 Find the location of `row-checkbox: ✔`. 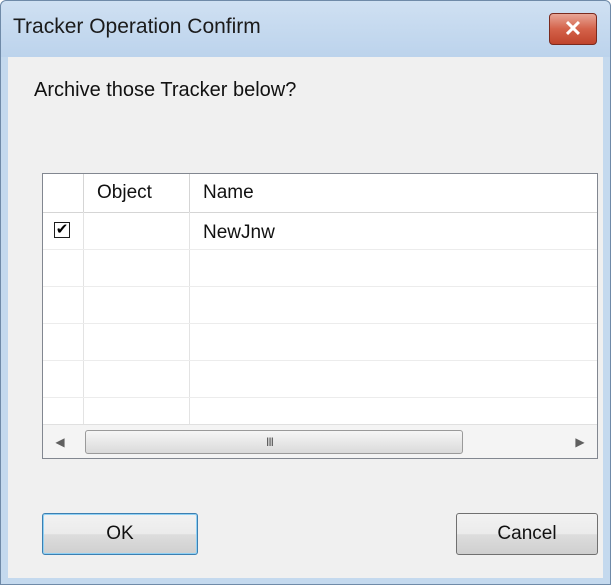

row-checkbox: ✔ is located at coordinates (62, 230).